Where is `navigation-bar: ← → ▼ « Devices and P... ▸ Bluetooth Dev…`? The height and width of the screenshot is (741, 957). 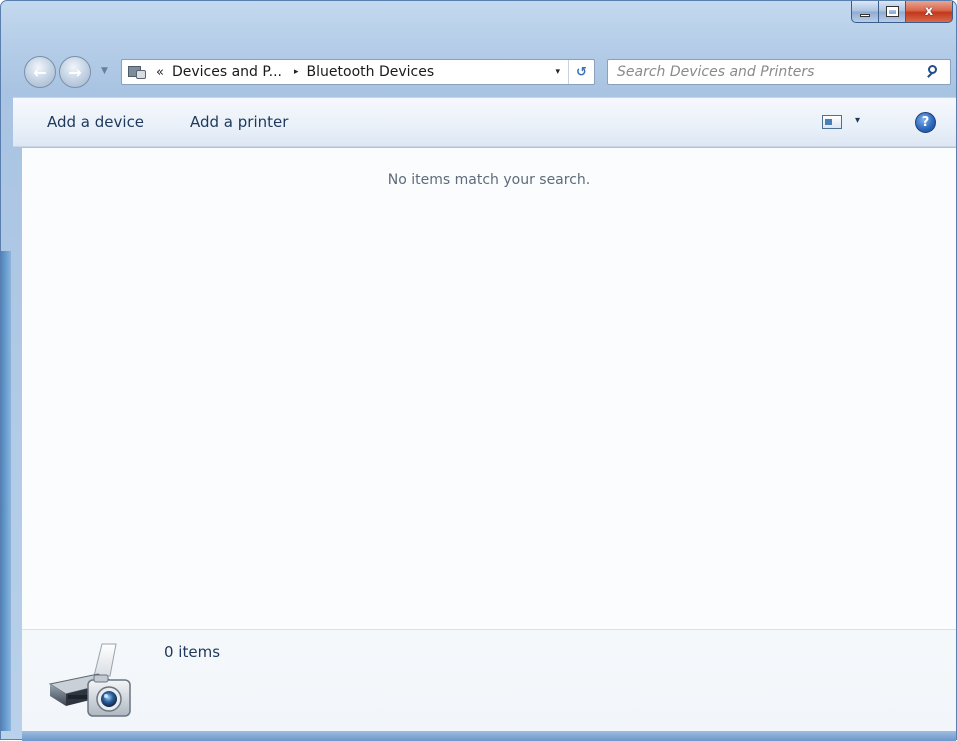
navigation-bar: ← → ▼ « Devices and P... ▸ Bluetooth Dev… is located at coordinates (478, 72).